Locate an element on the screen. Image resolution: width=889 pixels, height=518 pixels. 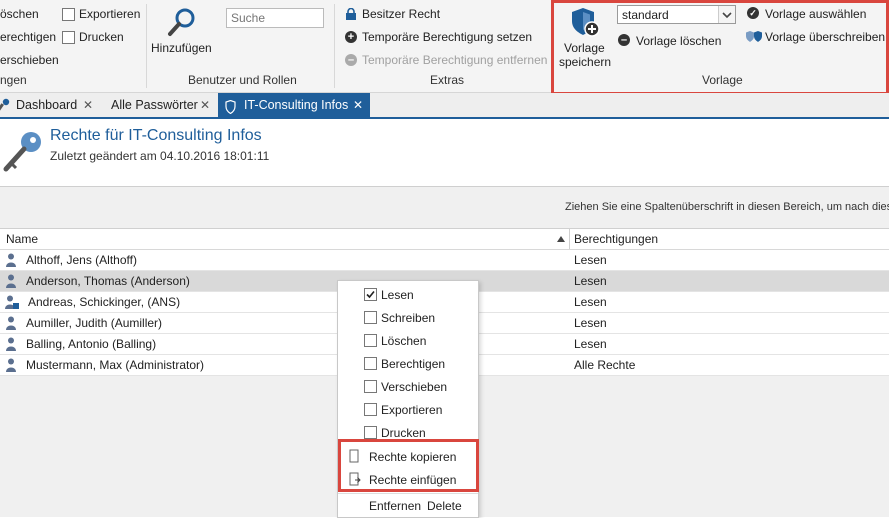
menu-item-authorize: Berechtigen is located at coordinates (408, 363).